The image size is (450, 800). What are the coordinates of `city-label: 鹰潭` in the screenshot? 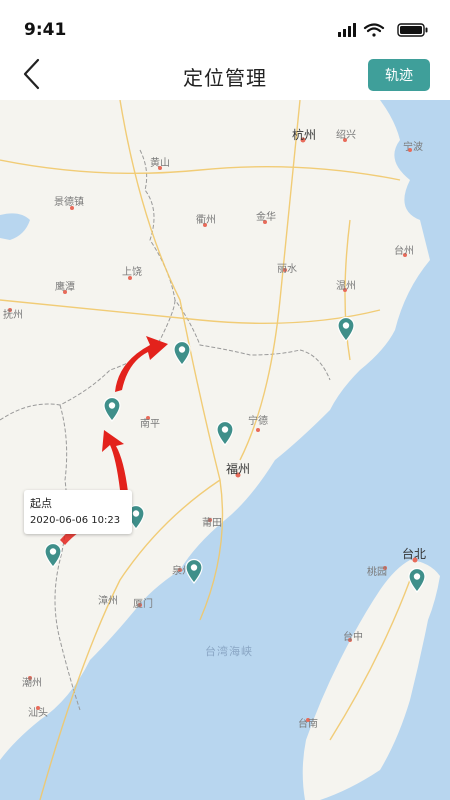 It's located at (65, 287).